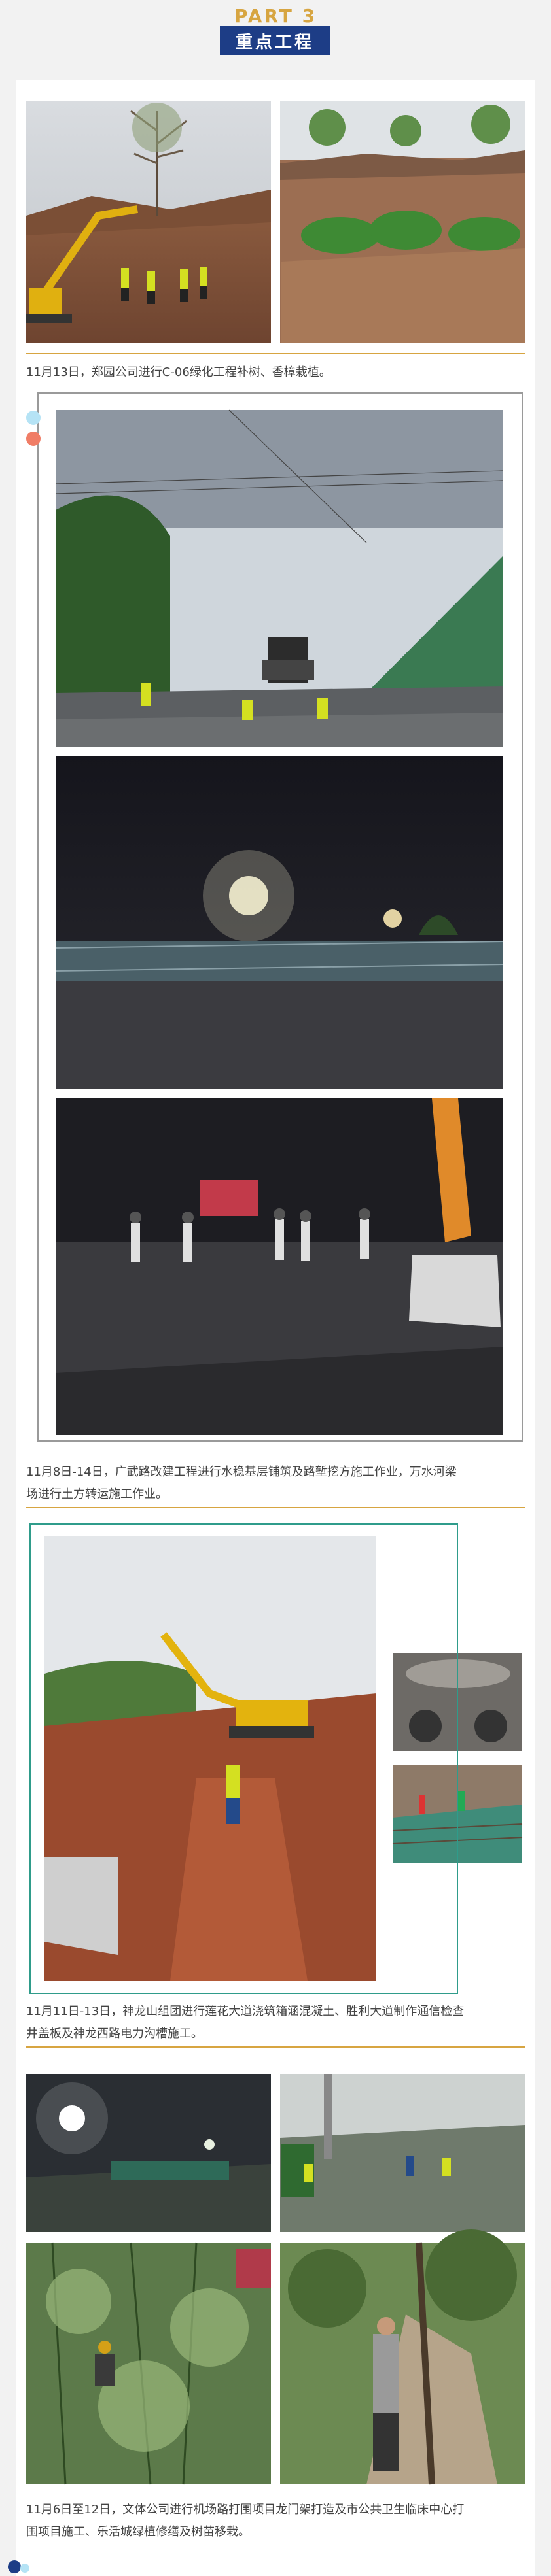 The width and height of the screenshot is (551, 2576). Describe the element at coordinates (148, 222) in the screenshot. I see `photo-greening-excavator` at that location.